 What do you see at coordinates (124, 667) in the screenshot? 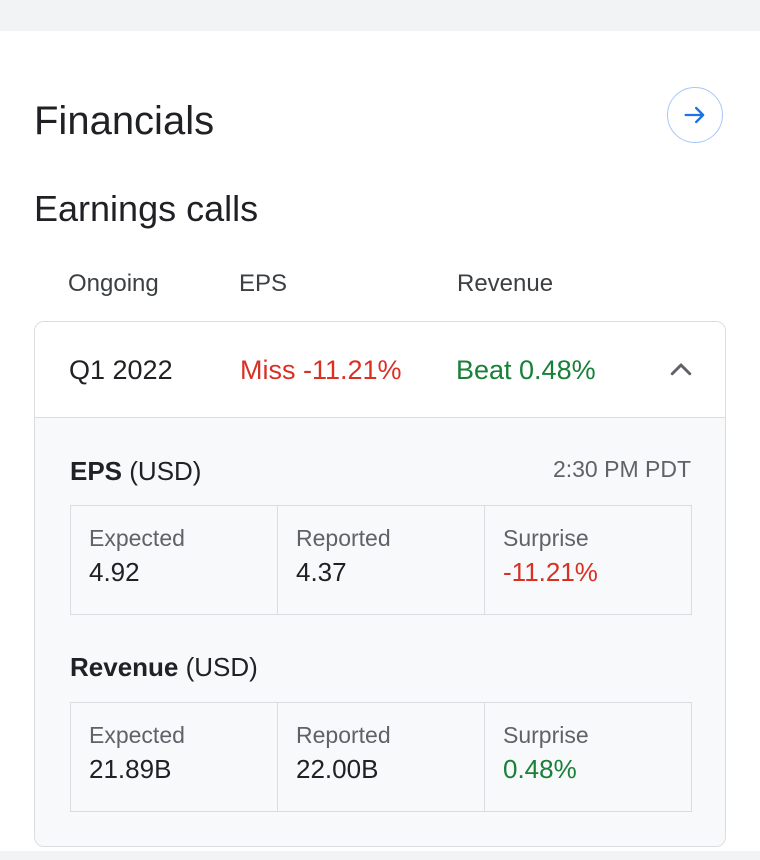
I see `revenue-title-bold: Revenue` at bounding box center [124, 667].